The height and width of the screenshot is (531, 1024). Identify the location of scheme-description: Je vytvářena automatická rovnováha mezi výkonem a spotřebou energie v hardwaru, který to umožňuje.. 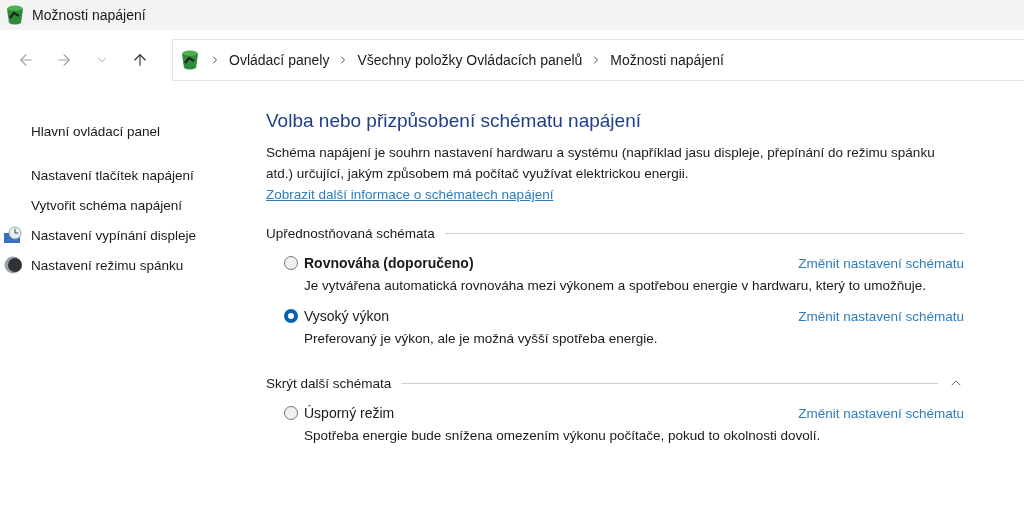
(616, 286).